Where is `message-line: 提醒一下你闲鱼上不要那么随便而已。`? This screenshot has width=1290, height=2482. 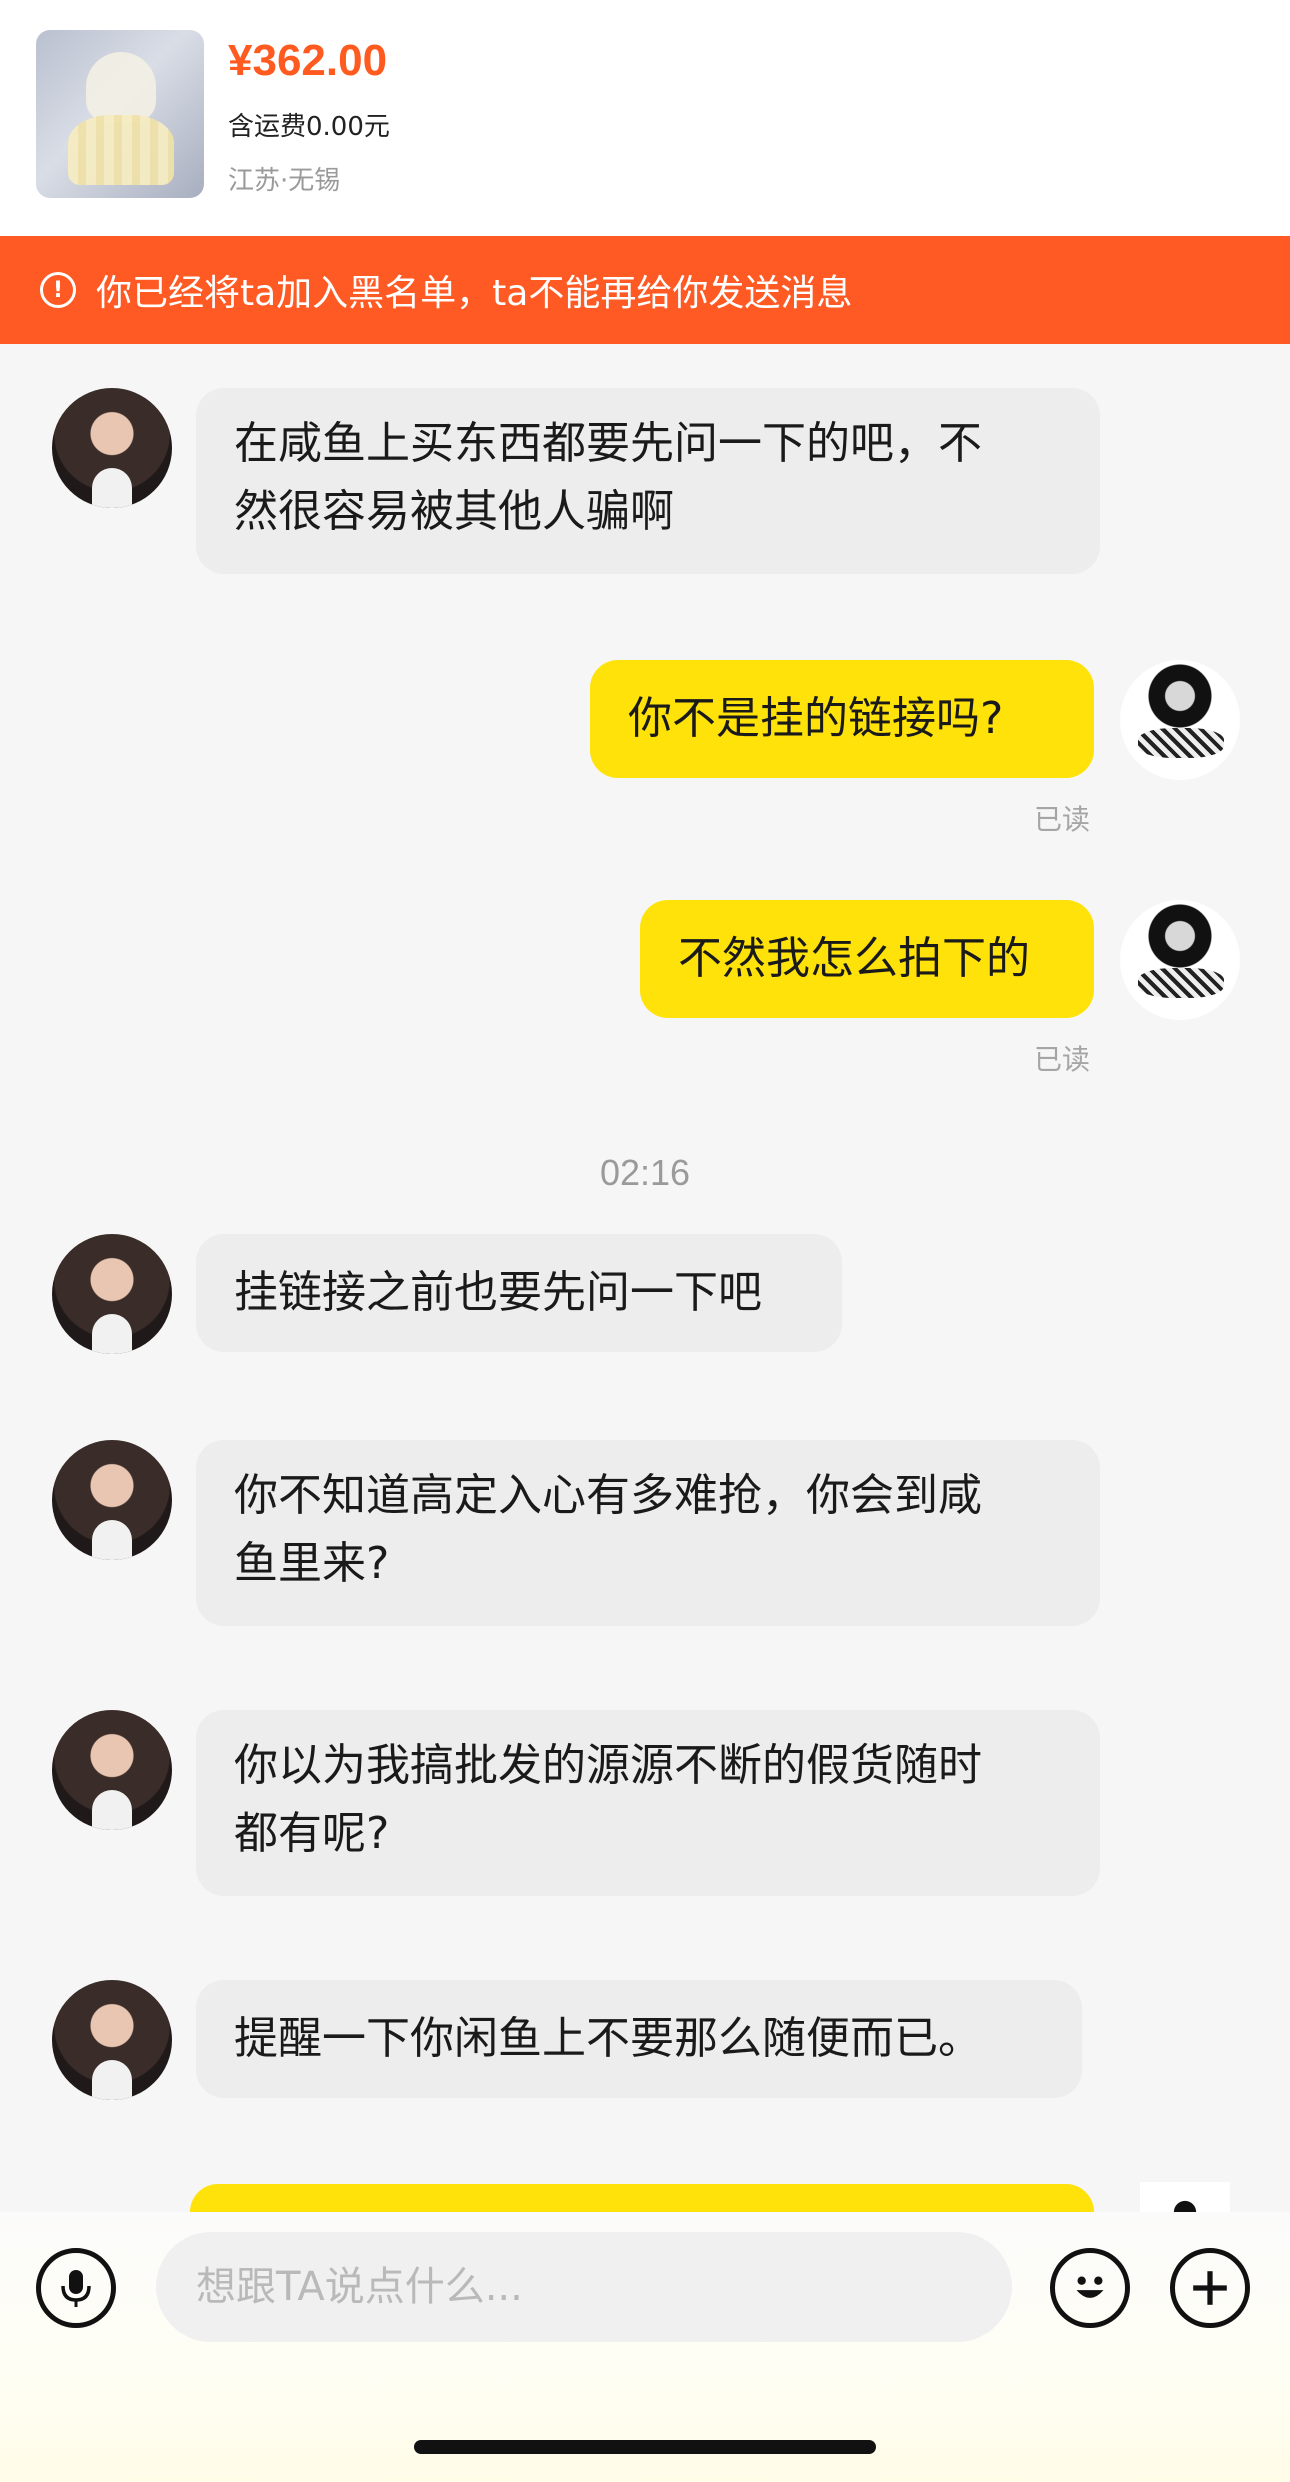 message-line: 提醒一下你闲鱼上不要那么随便而已。 is located at coordinates (608, 2038).